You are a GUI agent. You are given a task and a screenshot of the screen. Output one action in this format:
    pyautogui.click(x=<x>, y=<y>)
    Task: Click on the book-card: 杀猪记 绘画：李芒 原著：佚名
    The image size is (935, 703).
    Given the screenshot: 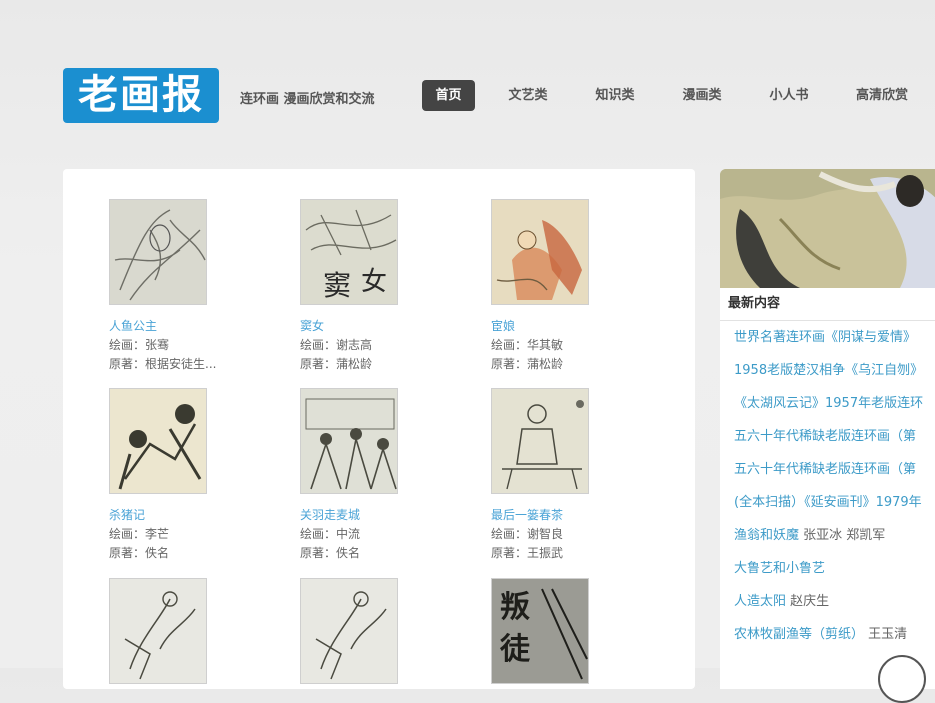 What is the action you would take?
    pyautogui.click(x=179, y=475)
    